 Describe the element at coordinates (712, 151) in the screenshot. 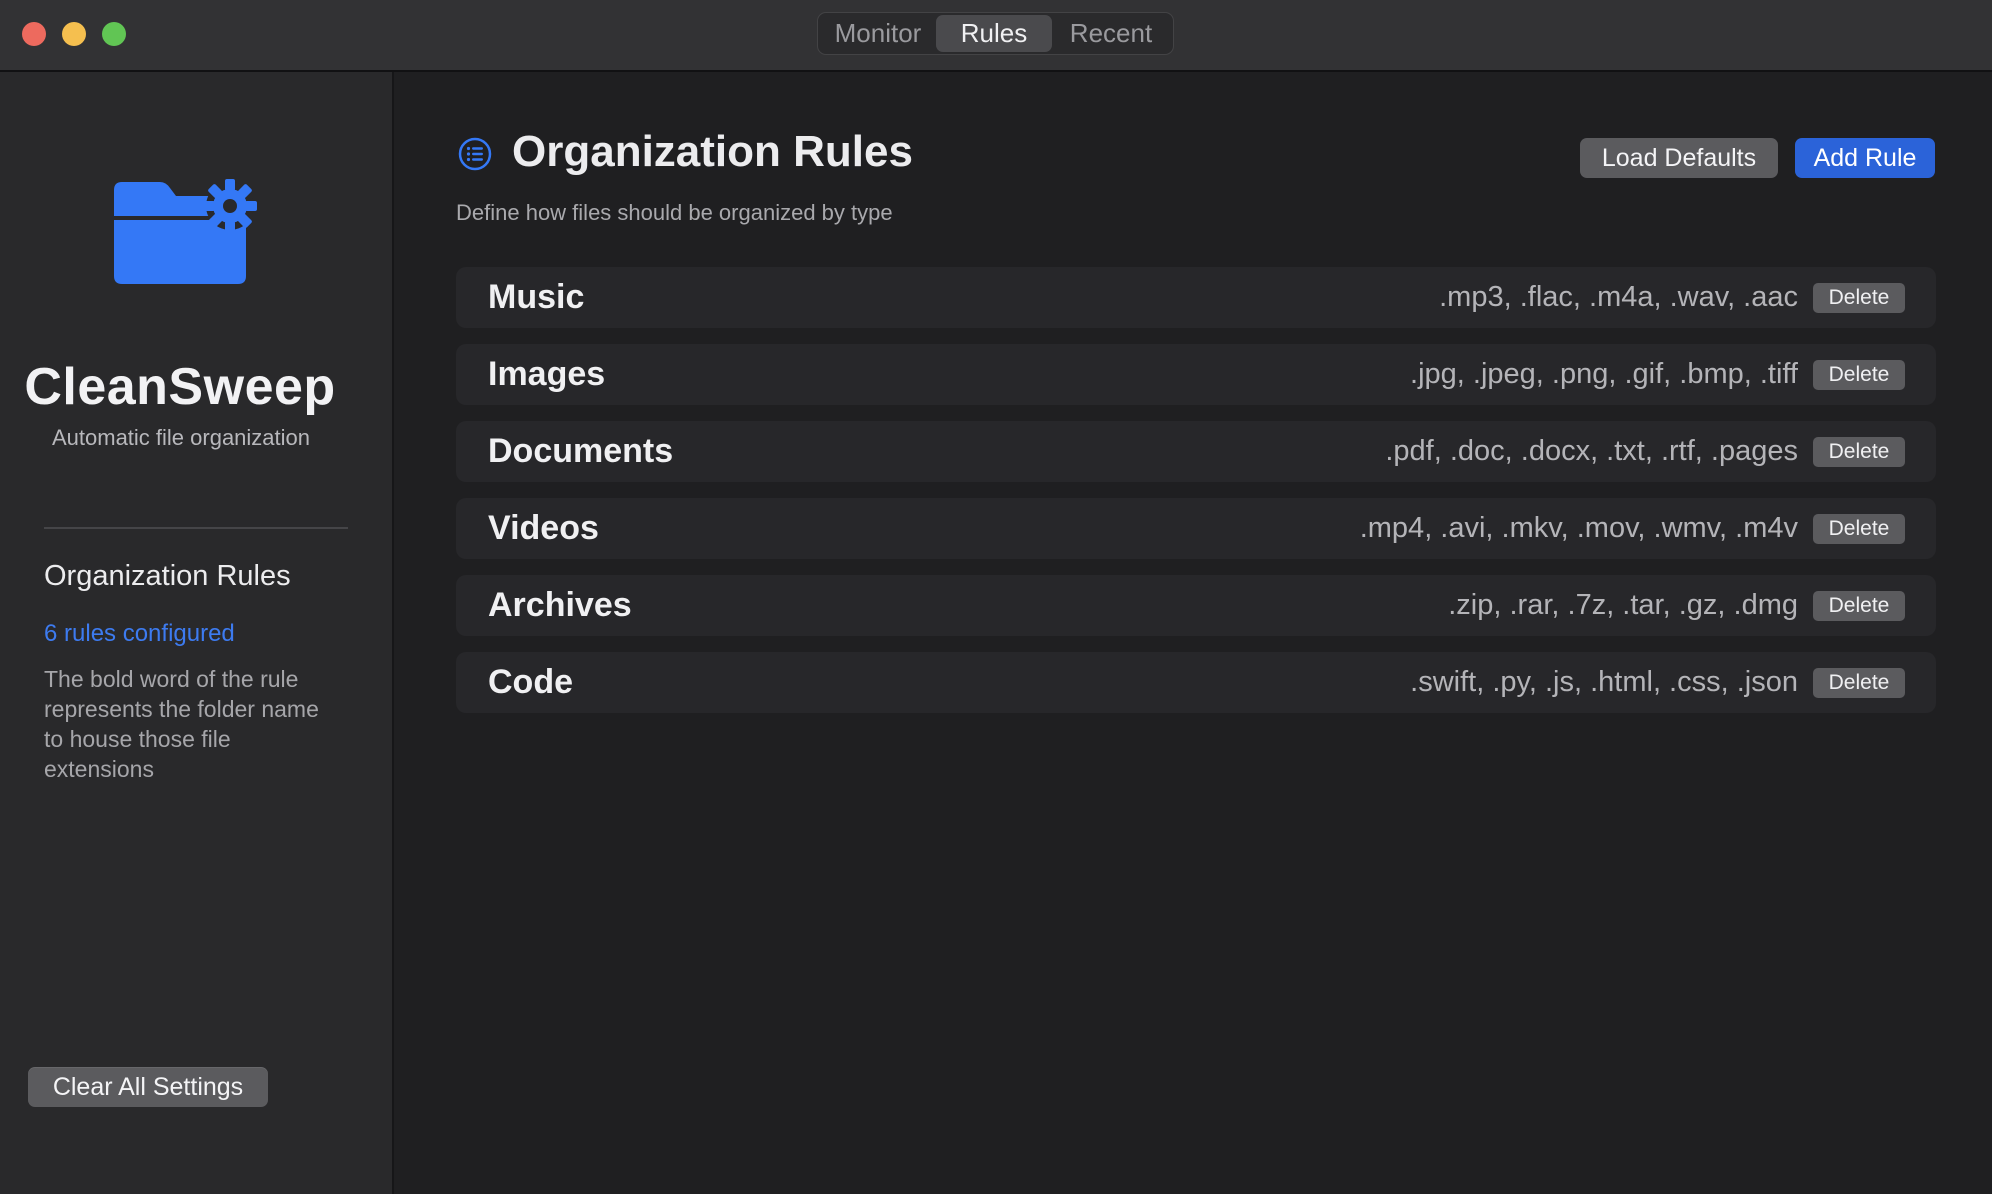

I see `page-title: Organization Rules` at that location.